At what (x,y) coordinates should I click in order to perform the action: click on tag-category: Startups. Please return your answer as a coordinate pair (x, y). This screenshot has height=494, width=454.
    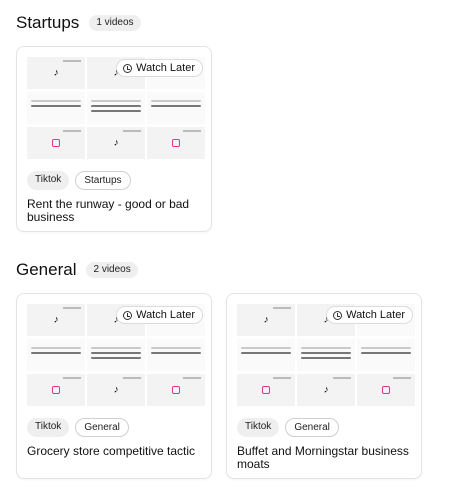
    Looking at the image, I should click on (103, 180).